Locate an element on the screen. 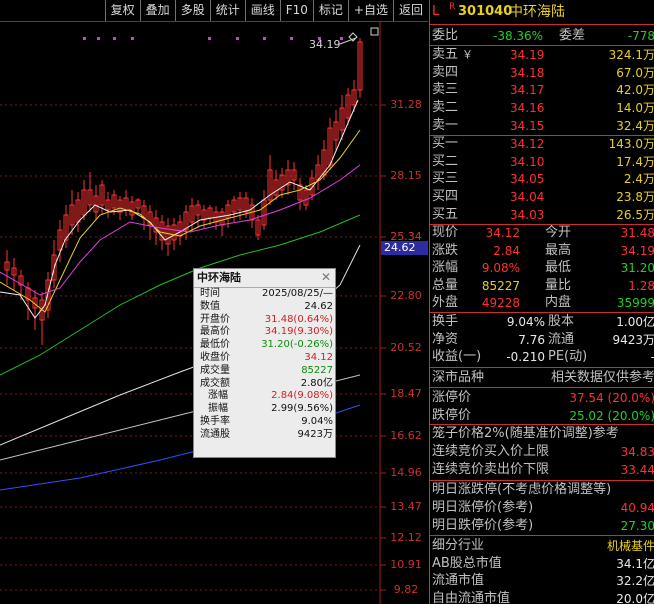 The height and width of the screenshot is (604, 654). price-axis-label: 9.82 is located at coordinates (406, 589).